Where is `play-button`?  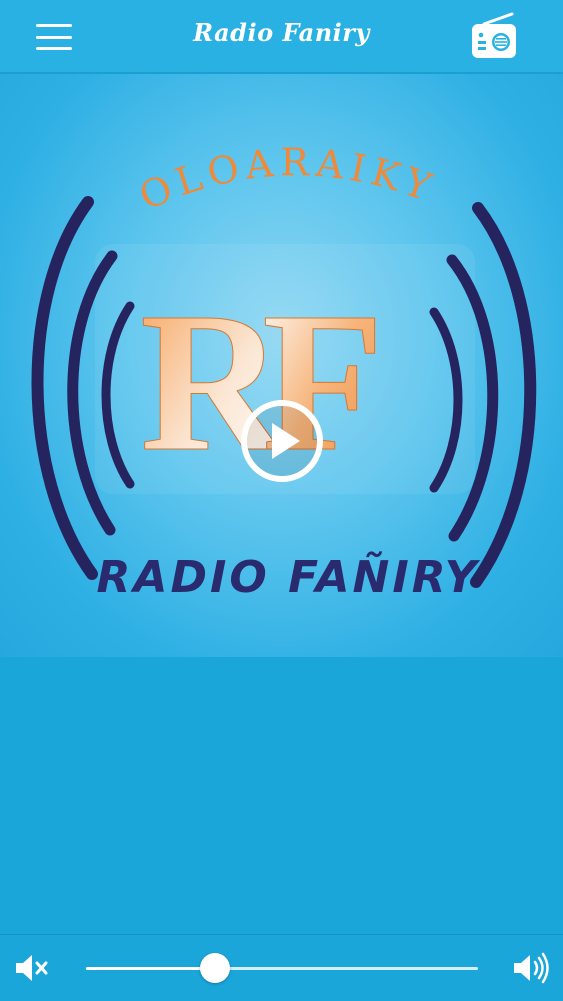
play-button is located at coordinates (282, 441).